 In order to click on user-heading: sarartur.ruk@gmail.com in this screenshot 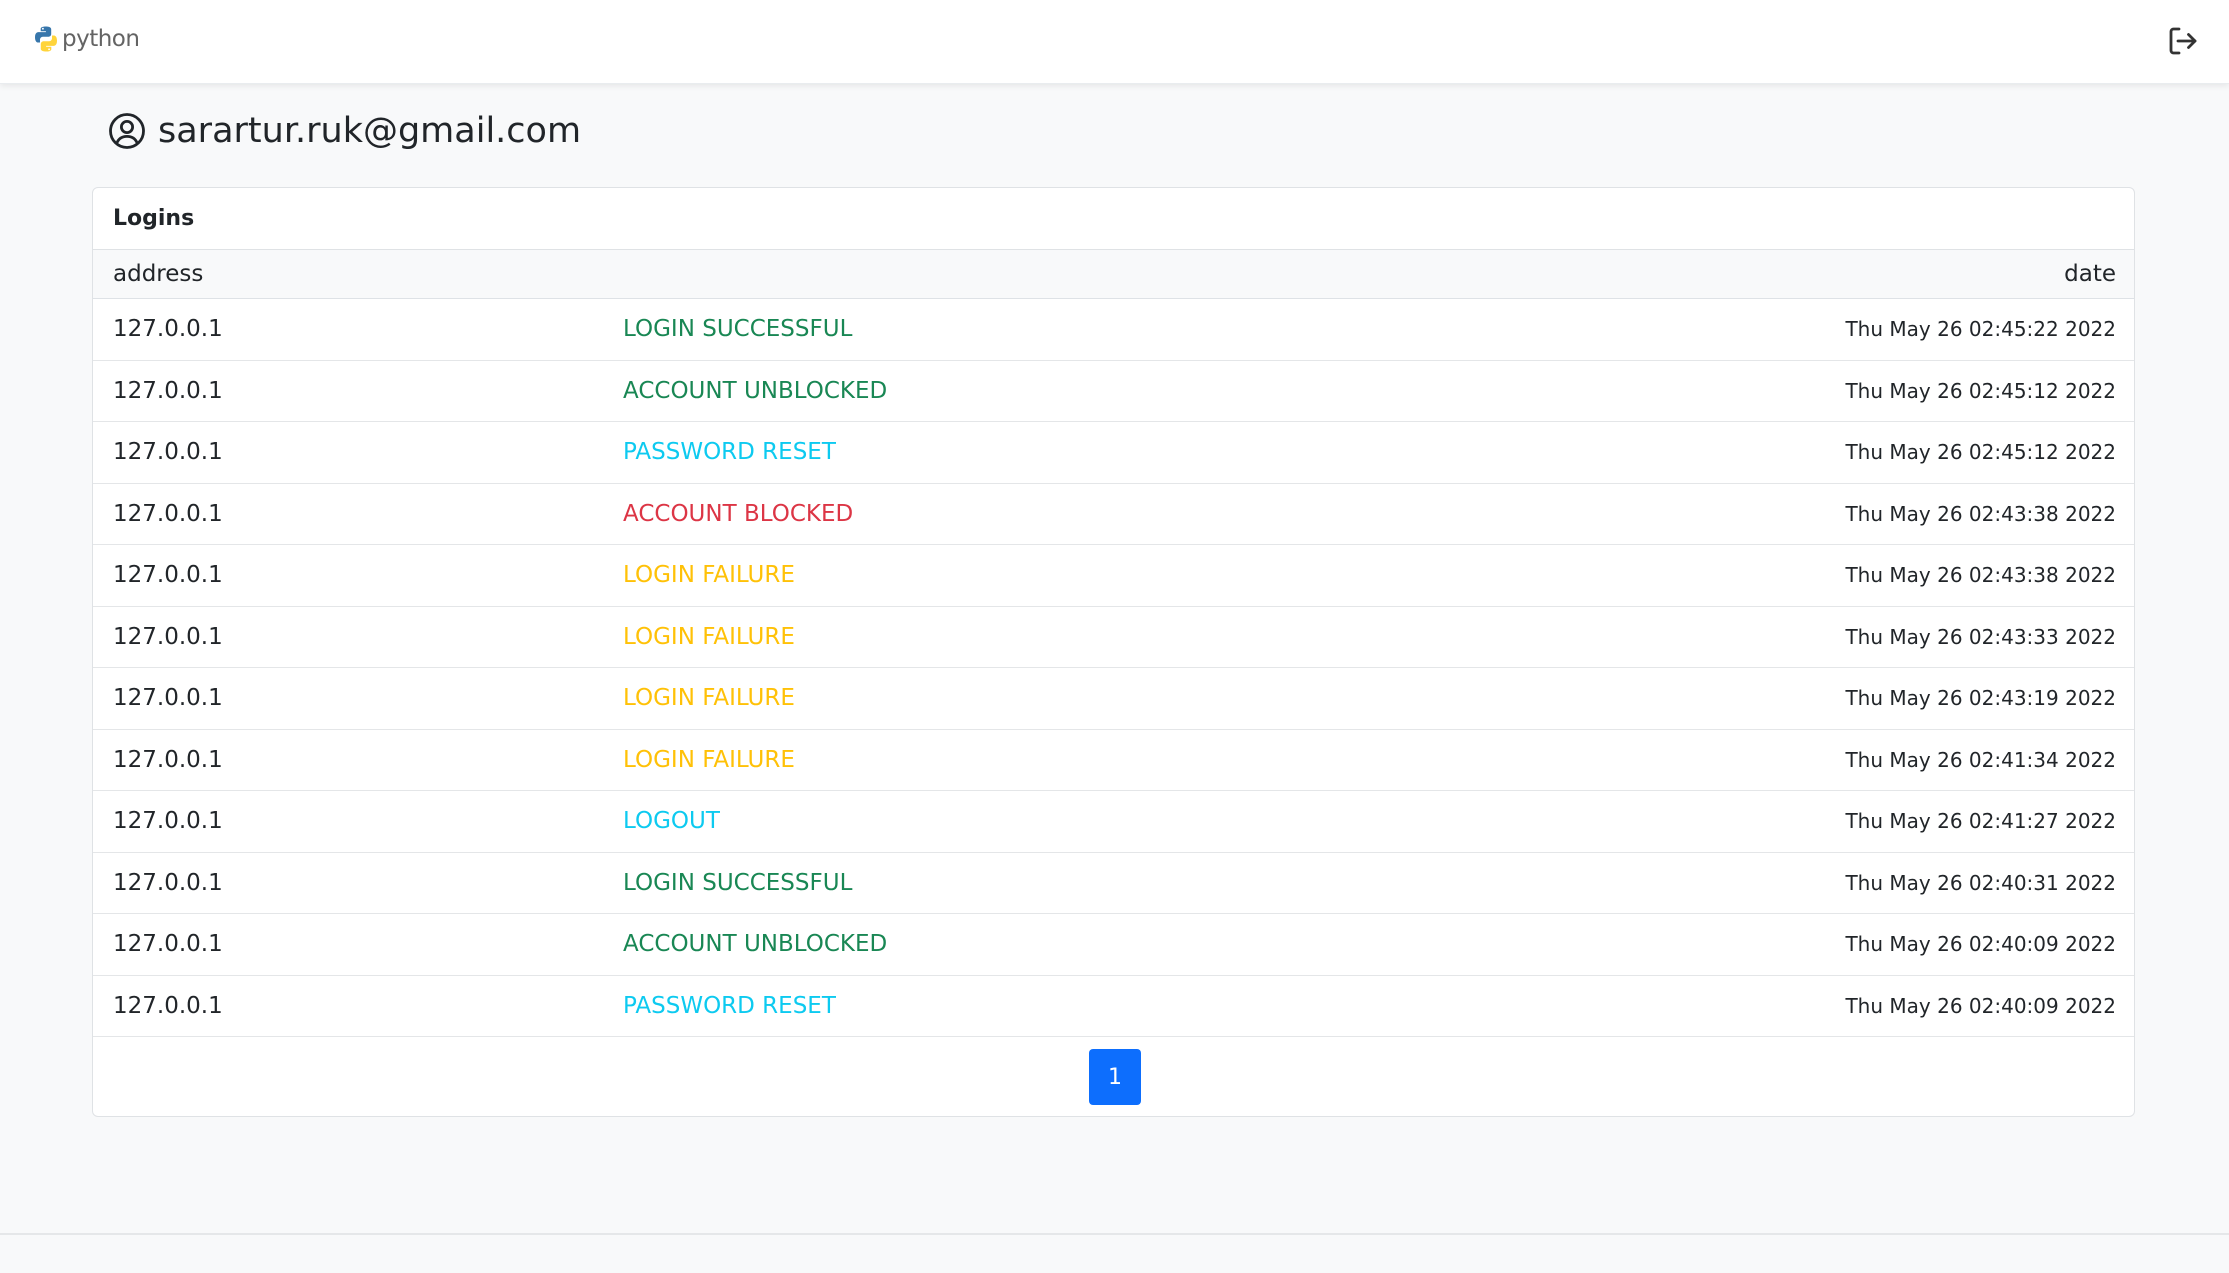, I will do `click(344, 131)`.